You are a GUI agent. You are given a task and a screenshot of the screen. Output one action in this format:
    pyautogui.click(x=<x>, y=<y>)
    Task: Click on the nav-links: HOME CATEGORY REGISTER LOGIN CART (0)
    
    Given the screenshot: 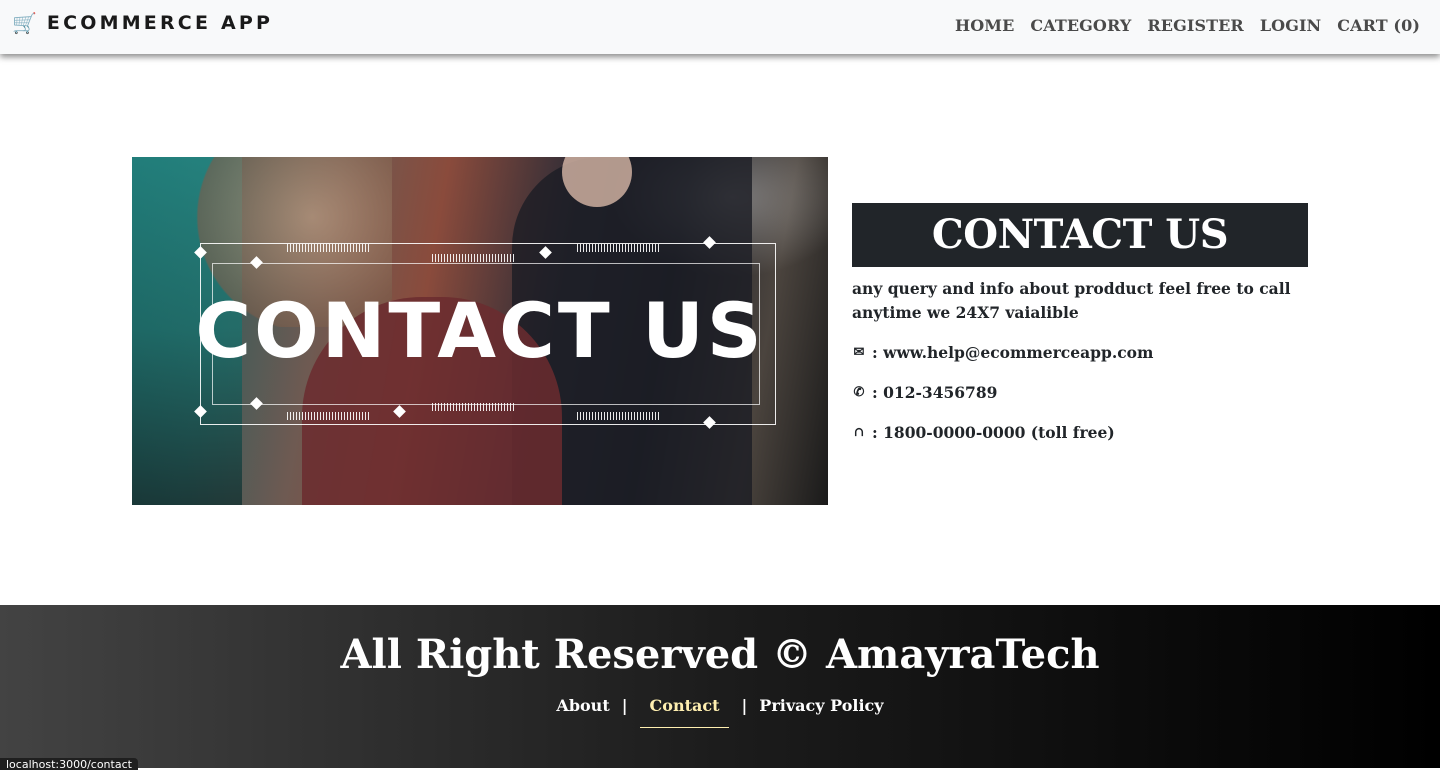 What is the action you would take?
    pyautogui.click(x=1187, y=26)
    